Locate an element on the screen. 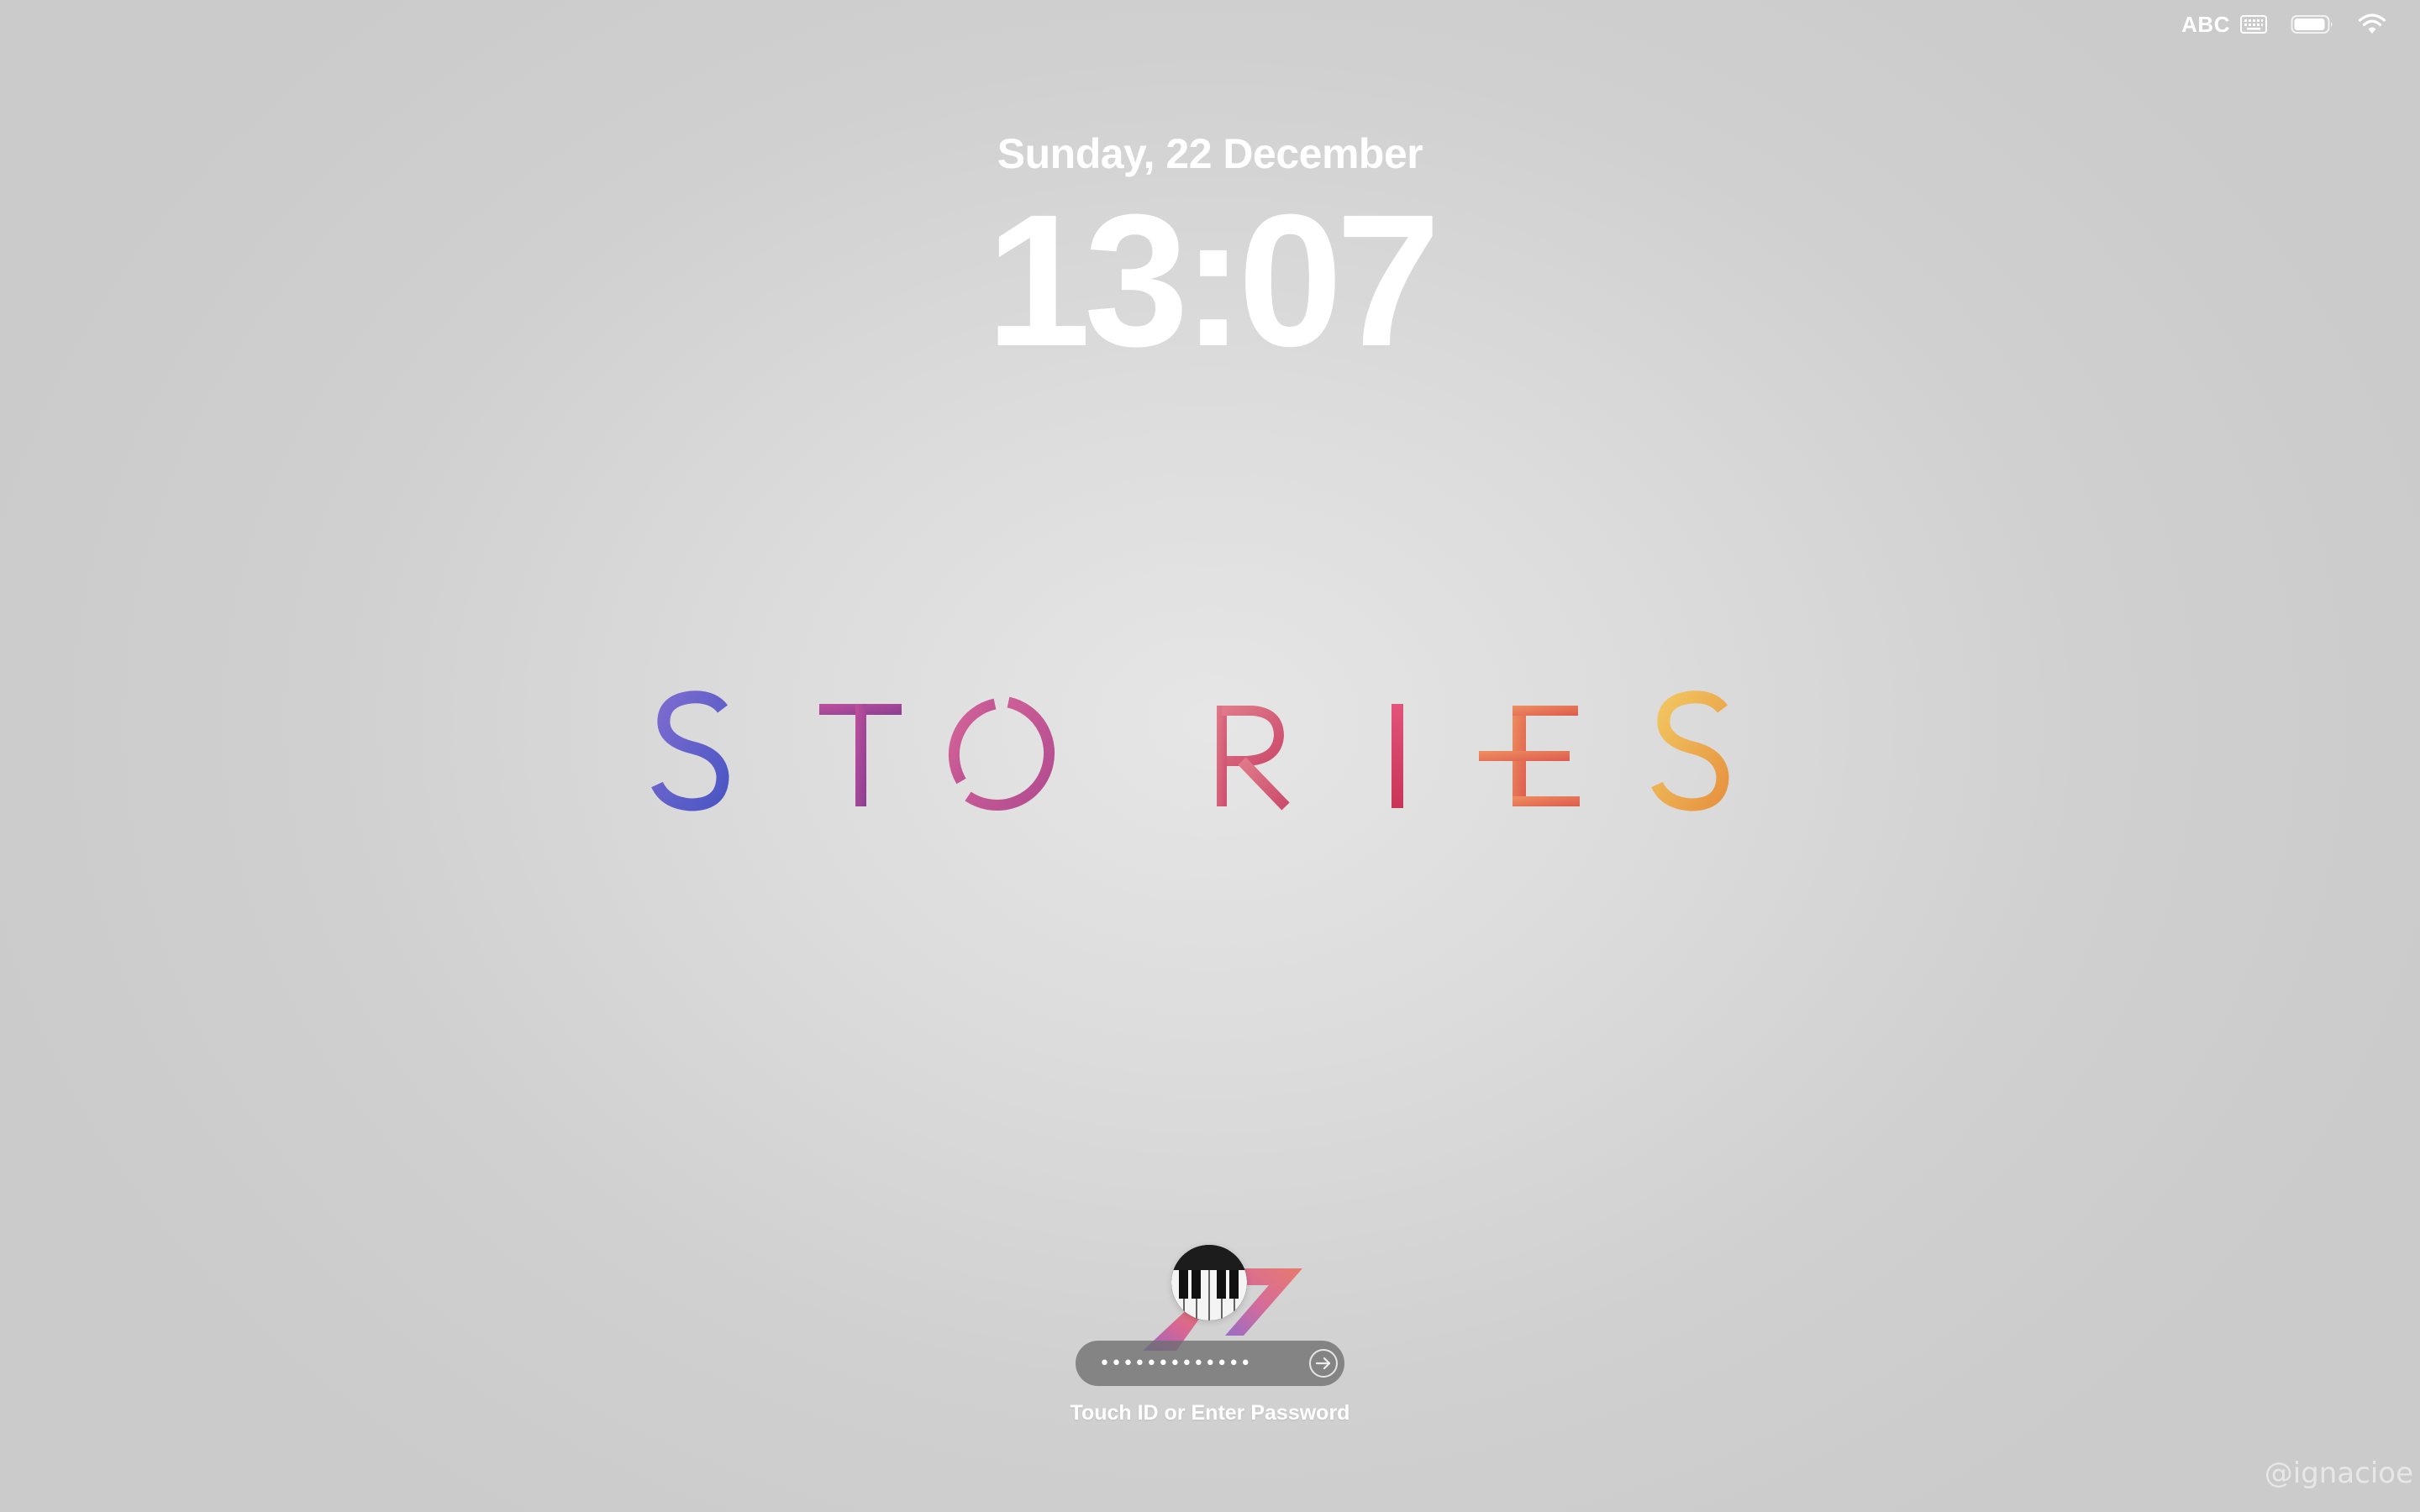 The height and width of the screenshot is (1512, 2420). wallpaper-letter-e is located at coordinates (1529, 756).